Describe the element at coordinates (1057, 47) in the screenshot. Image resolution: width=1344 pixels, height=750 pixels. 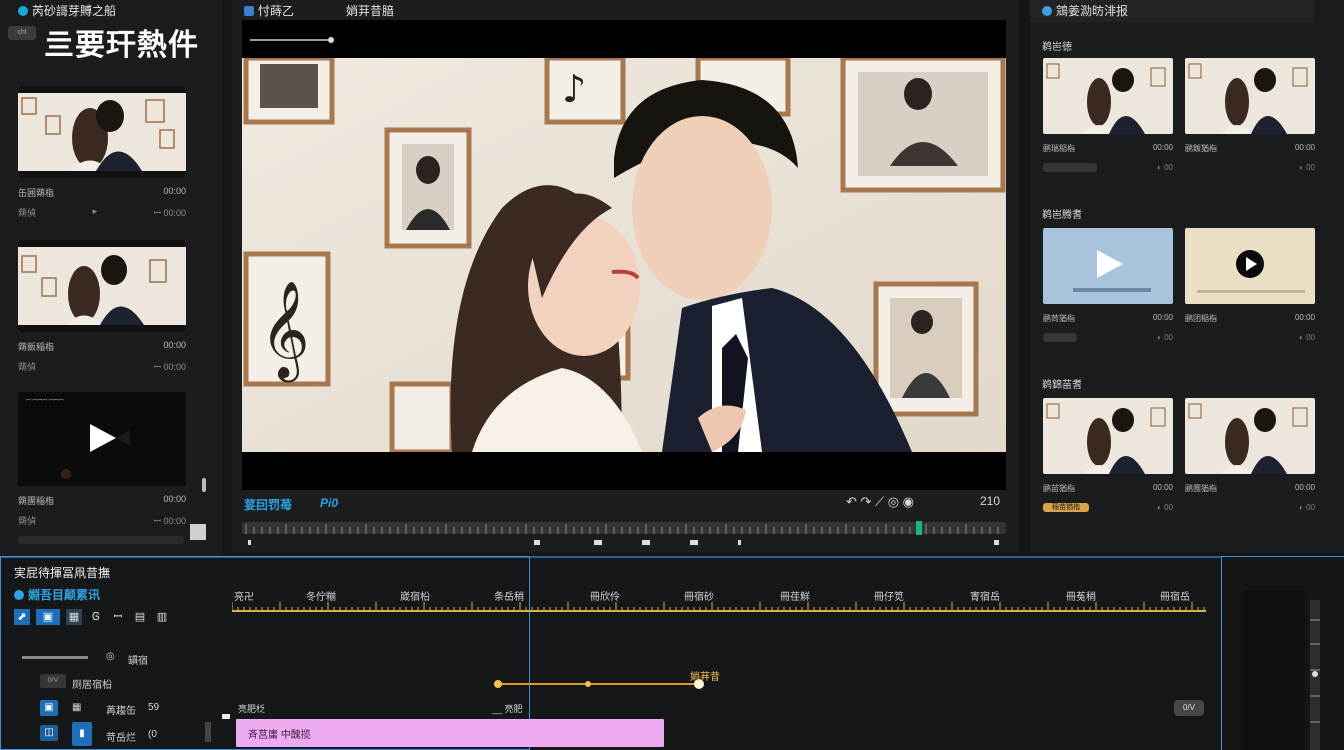
I see `right-section-1-label: 鹈岜徳` at that location.